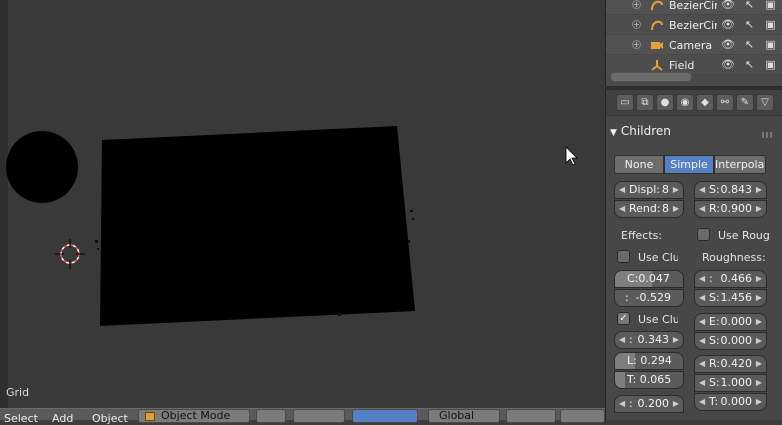 Image resolution: width=782 pixels, height=425 pixels. I want to click on outliner-scrollbar, so click(651, 77).